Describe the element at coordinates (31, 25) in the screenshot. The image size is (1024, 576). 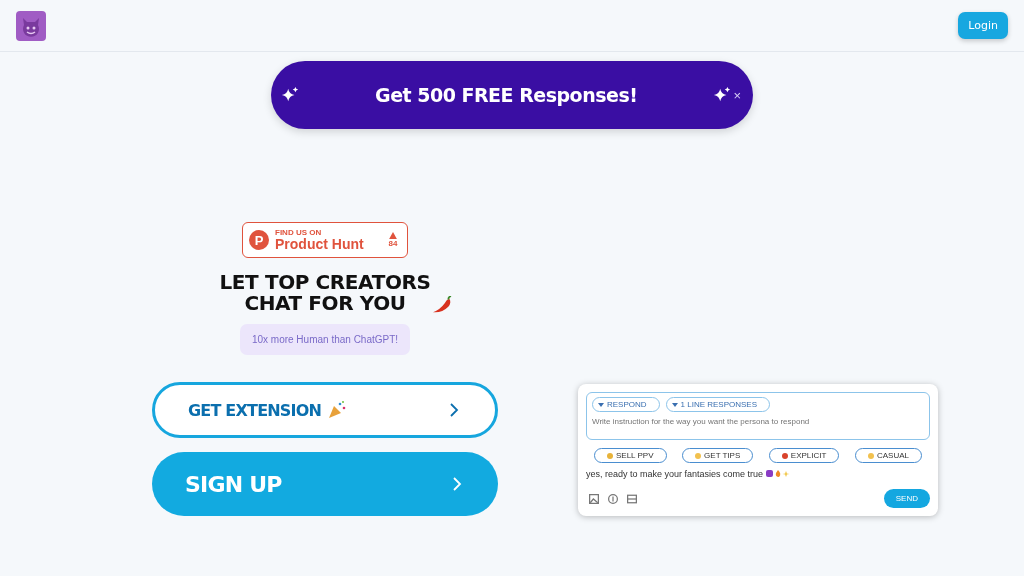
I see `devil-logo-icon` at that location.